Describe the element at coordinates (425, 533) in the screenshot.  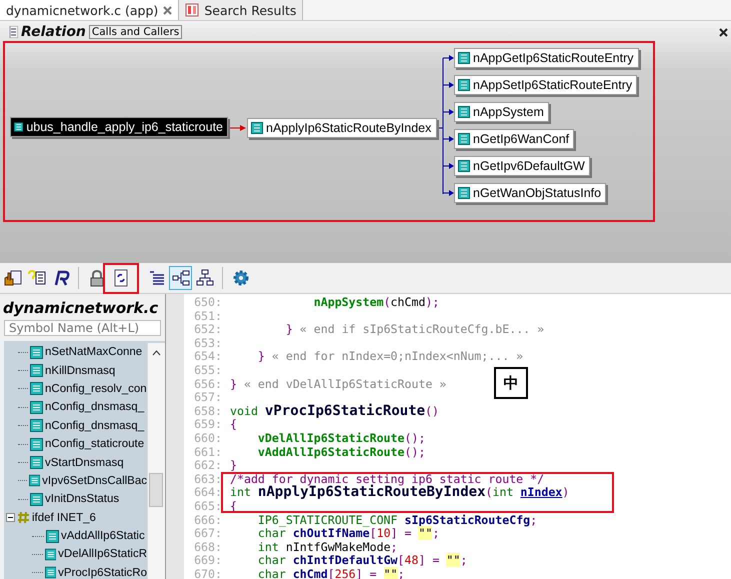
I see `string-literal: ""` at that location.